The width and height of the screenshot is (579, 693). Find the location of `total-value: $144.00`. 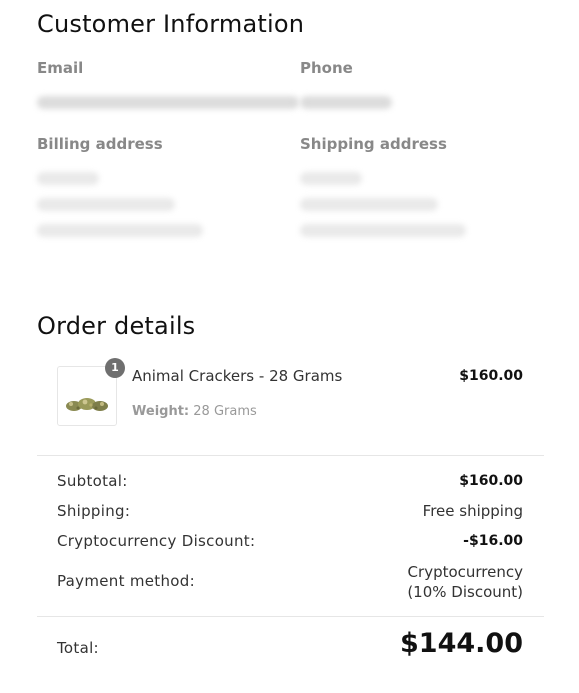

total-value: $144.00 is located at coordinates (461, 643).